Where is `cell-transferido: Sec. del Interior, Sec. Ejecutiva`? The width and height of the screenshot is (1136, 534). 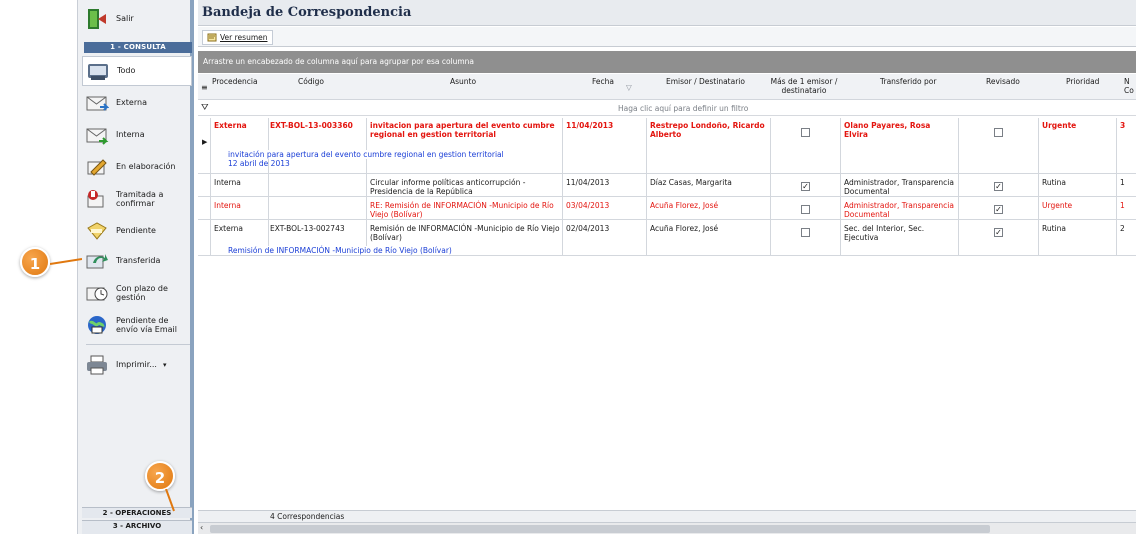
cell-transferido: Sec. del Interior, Sec. Ejecutiva is located at coordinates (884, 233).